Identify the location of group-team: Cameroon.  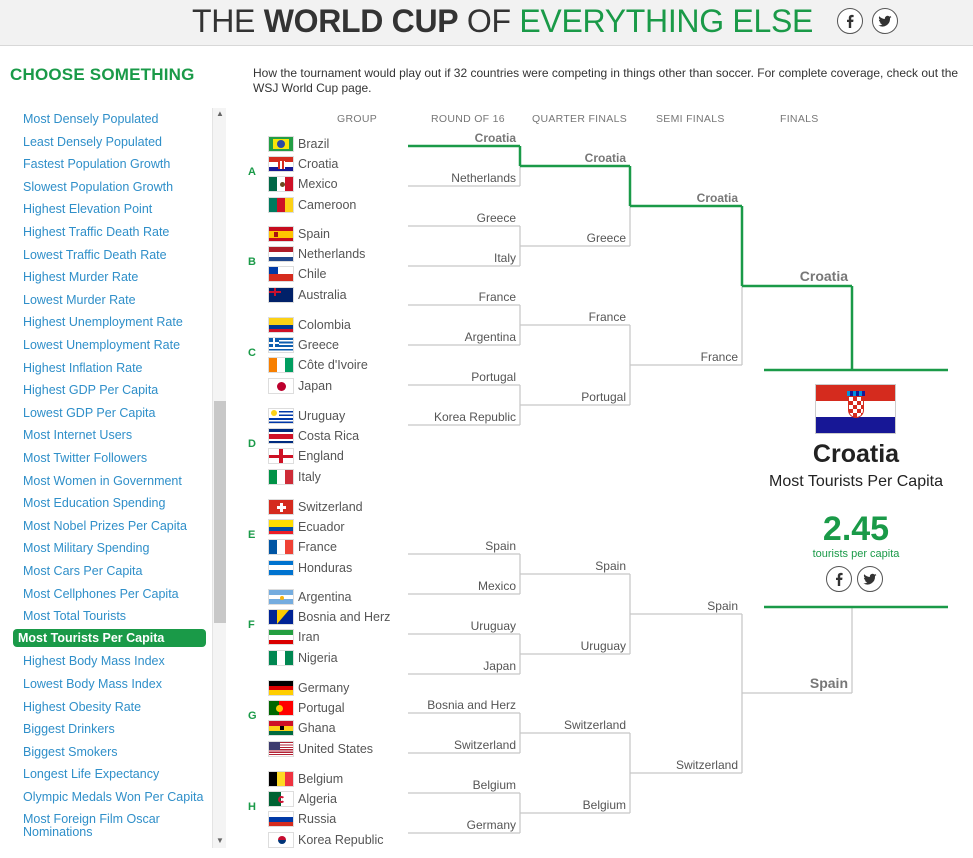
(312, 205).